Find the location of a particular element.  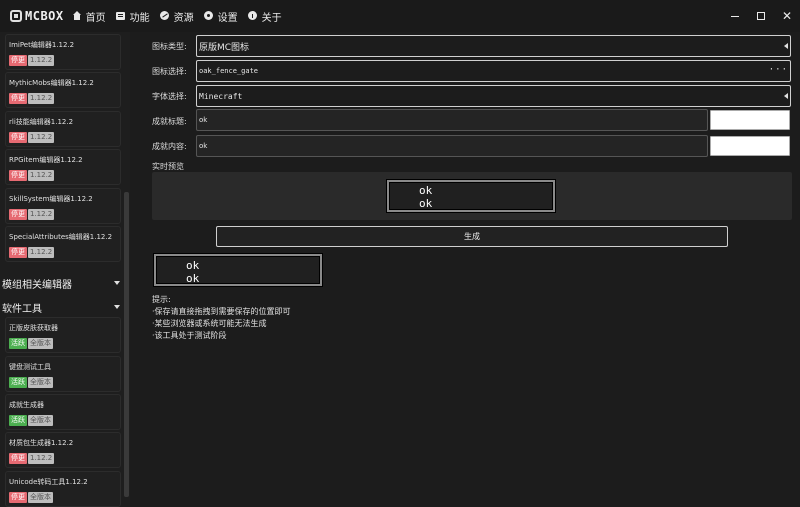

minimize-button is located at coordinates (735, 16).